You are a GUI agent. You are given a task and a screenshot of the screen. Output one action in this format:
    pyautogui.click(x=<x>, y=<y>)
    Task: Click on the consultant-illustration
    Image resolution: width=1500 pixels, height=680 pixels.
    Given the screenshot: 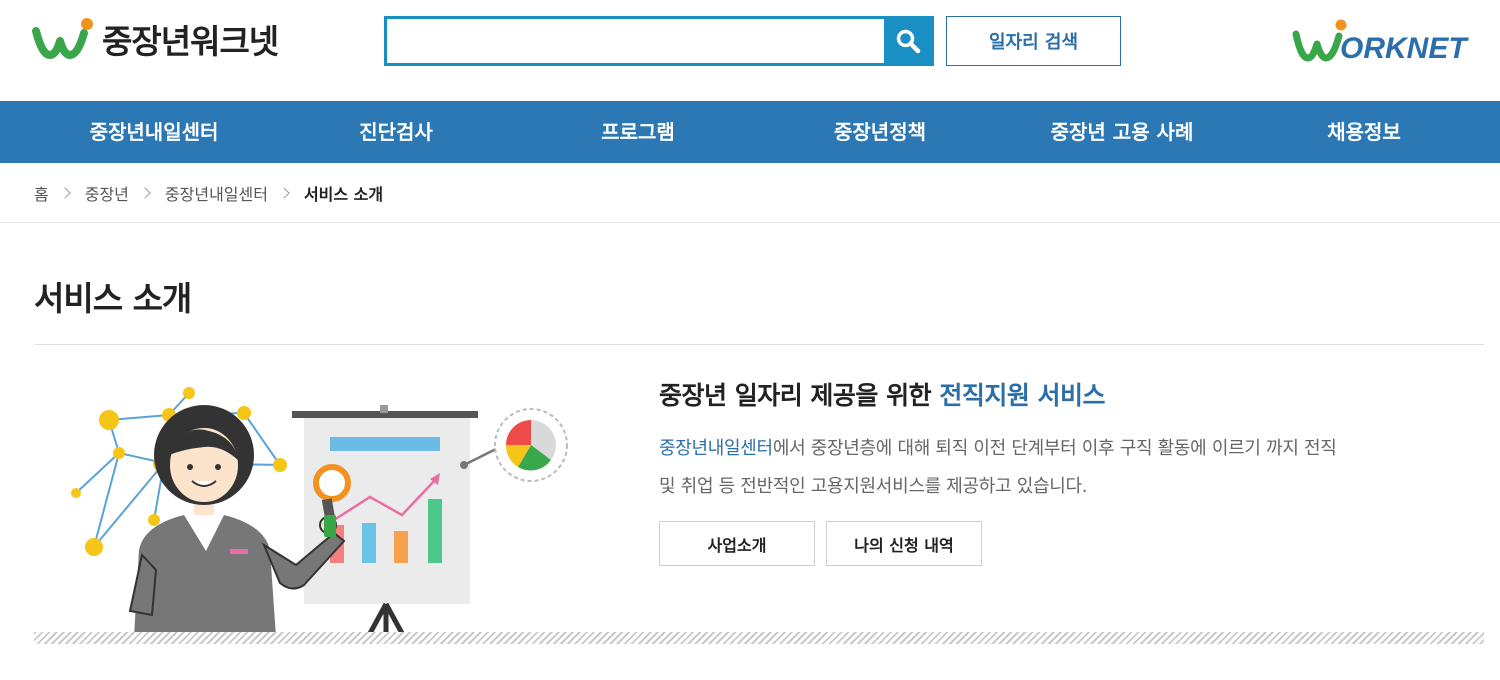 What is the action you would take?
    pyautogui.click(x=319, y=512)
    